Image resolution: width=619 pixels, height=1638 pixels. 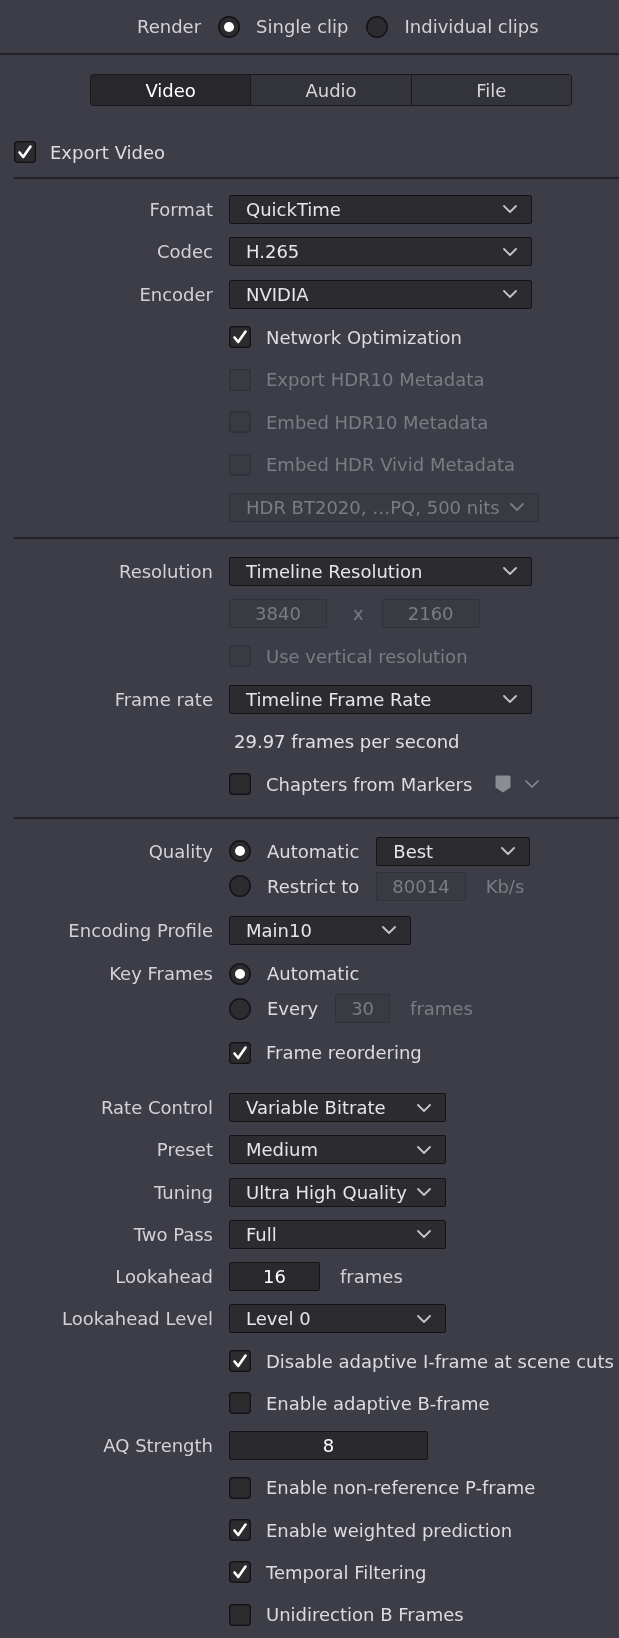 What do you see at coordinates (337, 1192) in the screenshot?
I see `dropdown: Ultra High Quality` at bounding box center [337, 1192].